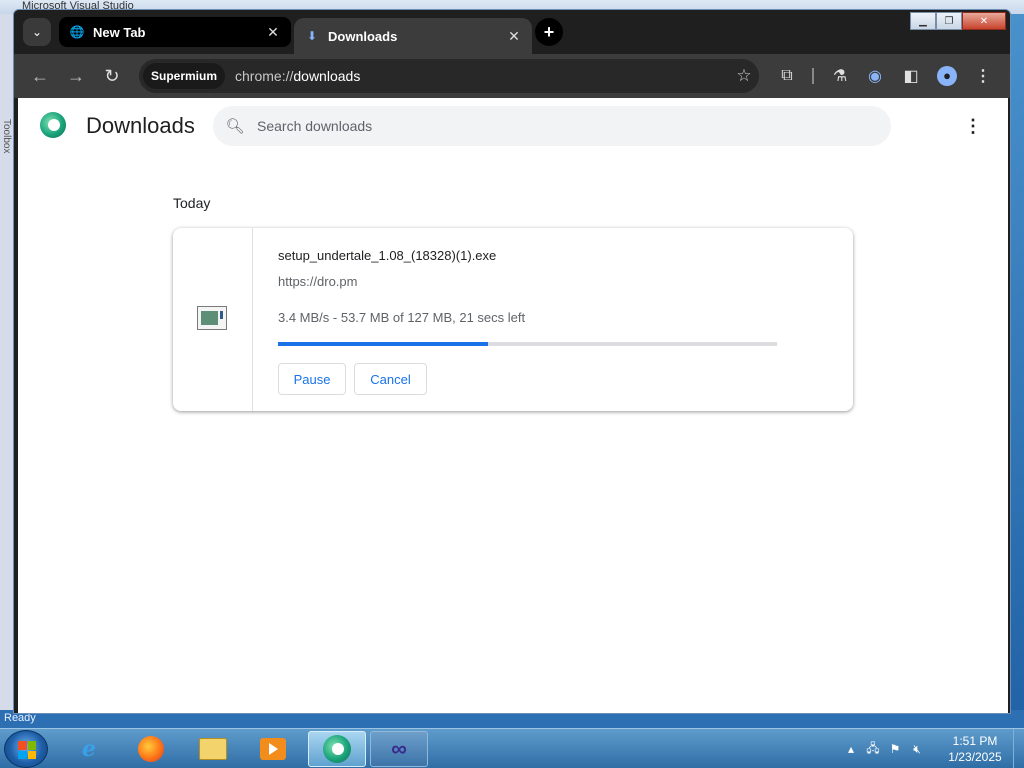 Image resolution: width=1024 pixels, height=768 pixels. I want to click on taskbar-file-explorer, so click(213, 749).